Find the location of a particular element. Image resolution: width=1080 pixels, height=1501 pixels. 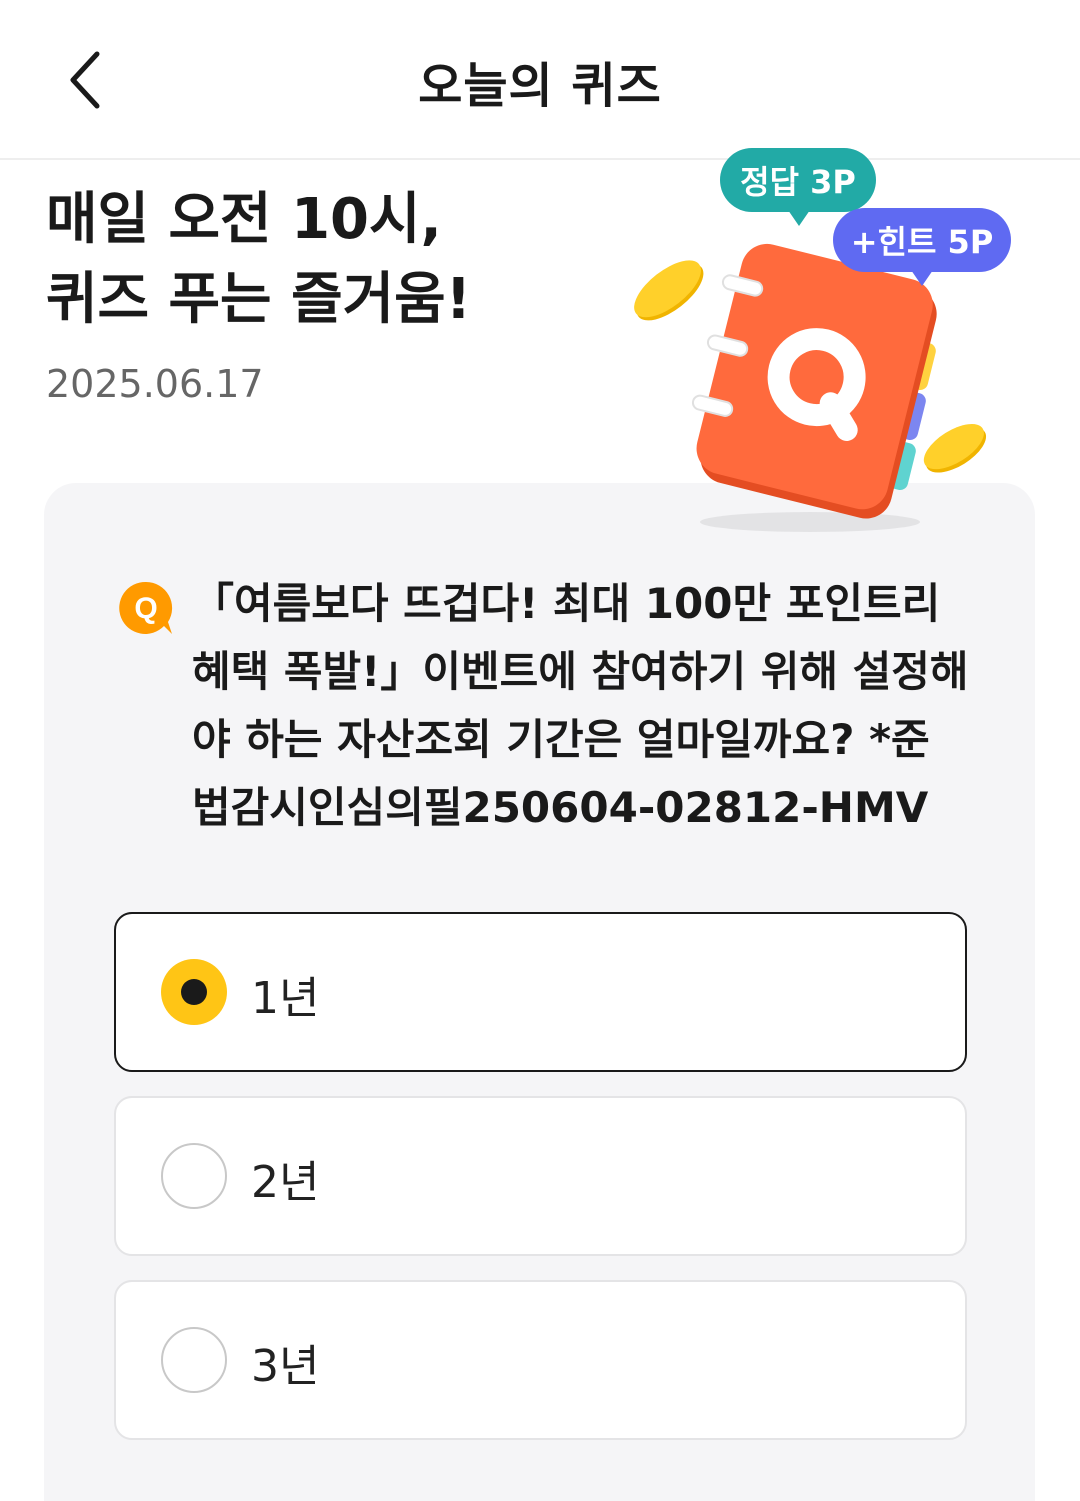

answer-option-label: 1년 is located at coordinates (285, 998).